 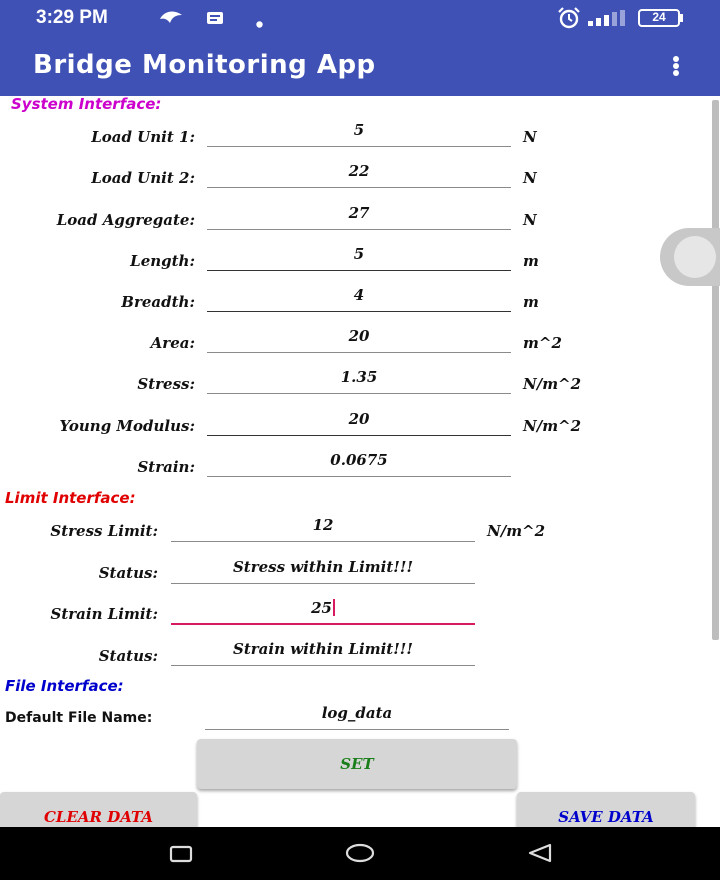 I want to click on navigation-bar, so click(x=360, y=853).